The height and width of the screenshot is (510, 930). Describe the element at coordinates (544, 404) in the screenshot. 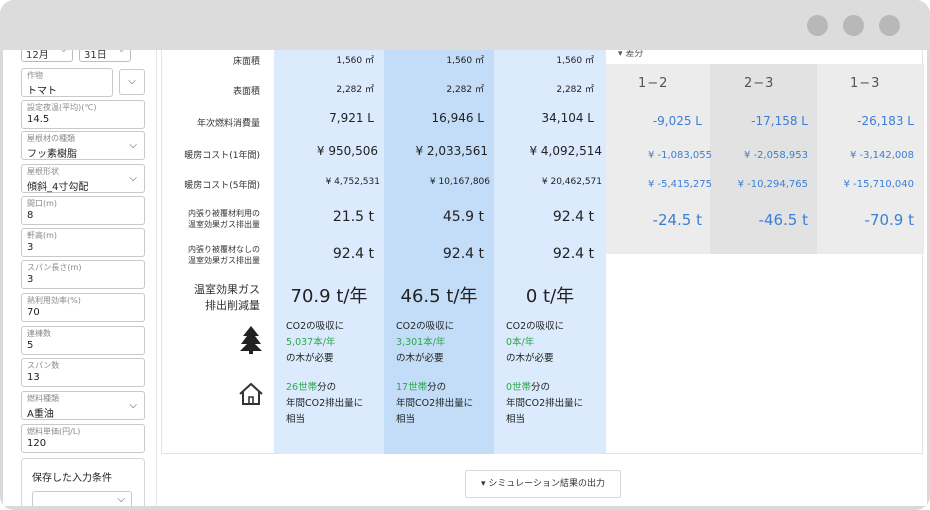

I see `col3-house-note: 0世帯分の 年間CO2排出量に 相当` at that location.